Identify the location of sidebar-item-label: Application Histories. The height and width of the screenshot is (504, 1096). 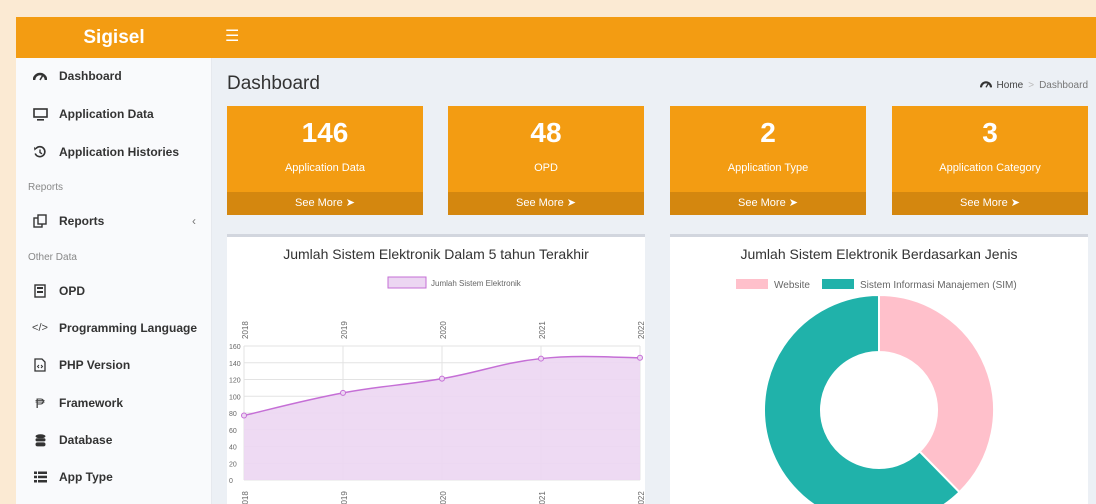
(119, 152).